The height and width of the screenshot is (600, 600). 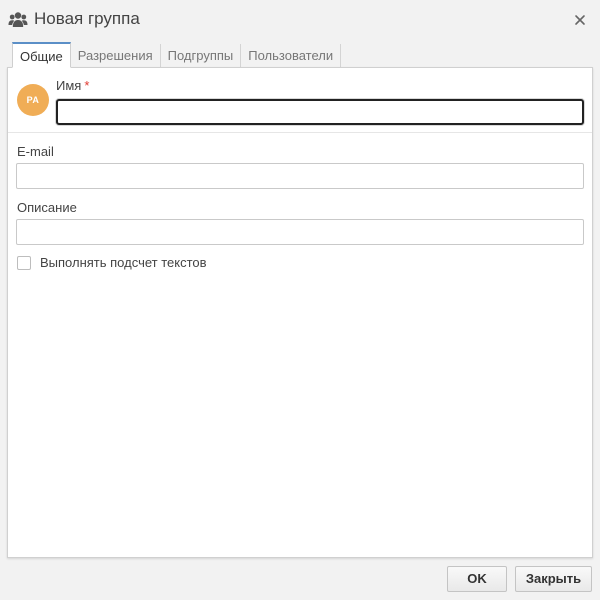 What do you see at coordinates (201, 56) in the screenshot?
I see `tab-subgroups: Подгруппы` at bounding box center [201, 56].